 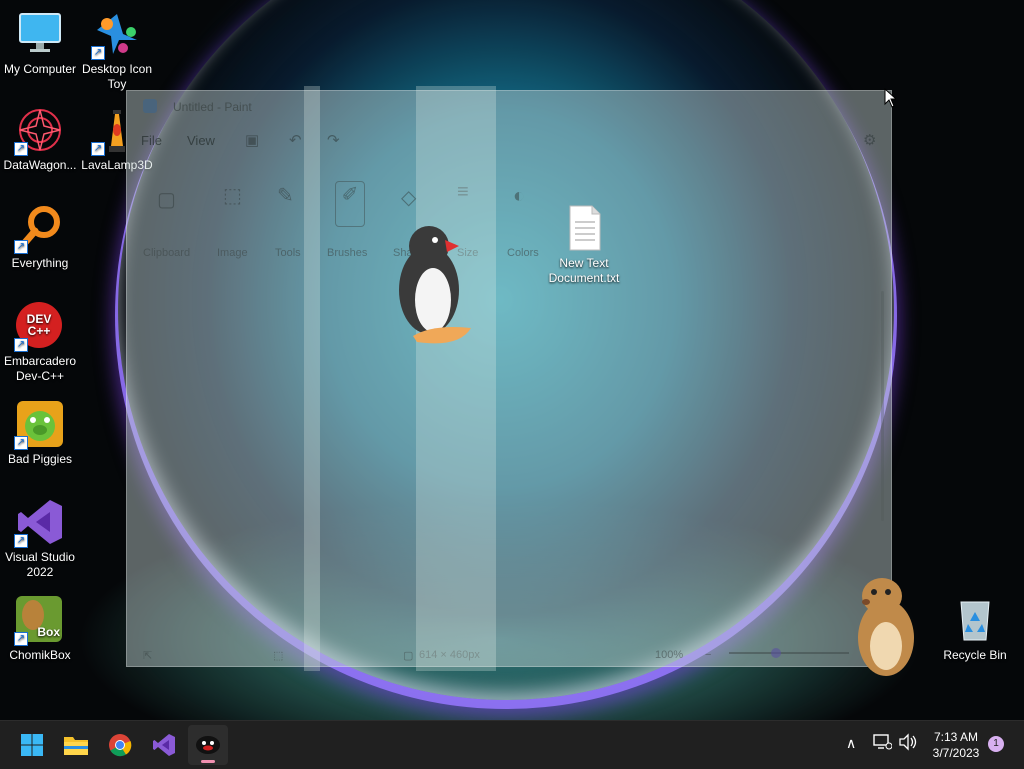 I want to click on chrome-icon, so click(x=120, y=745).